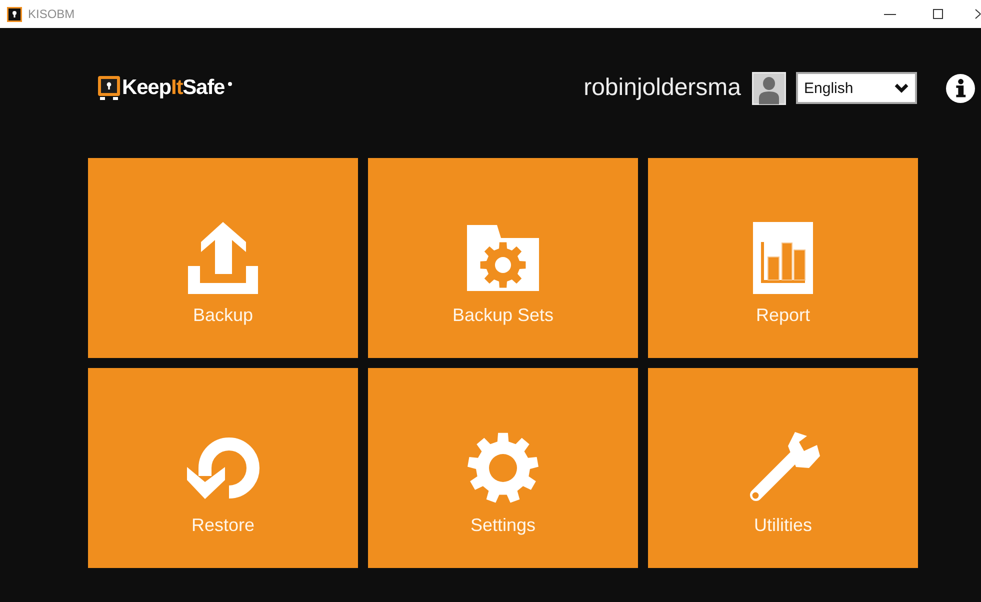 The width and height of the screenshot is (981, 602). Describe the element at coordinates (901, 88) in the screenshot. I see `chevron-down-icon` at that location.